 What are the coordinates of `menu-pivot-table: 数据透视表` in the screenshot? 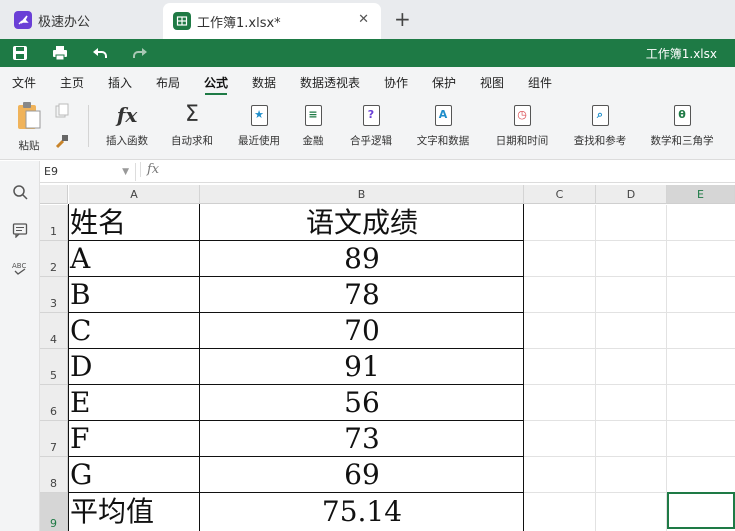 It's located at (330, 82).